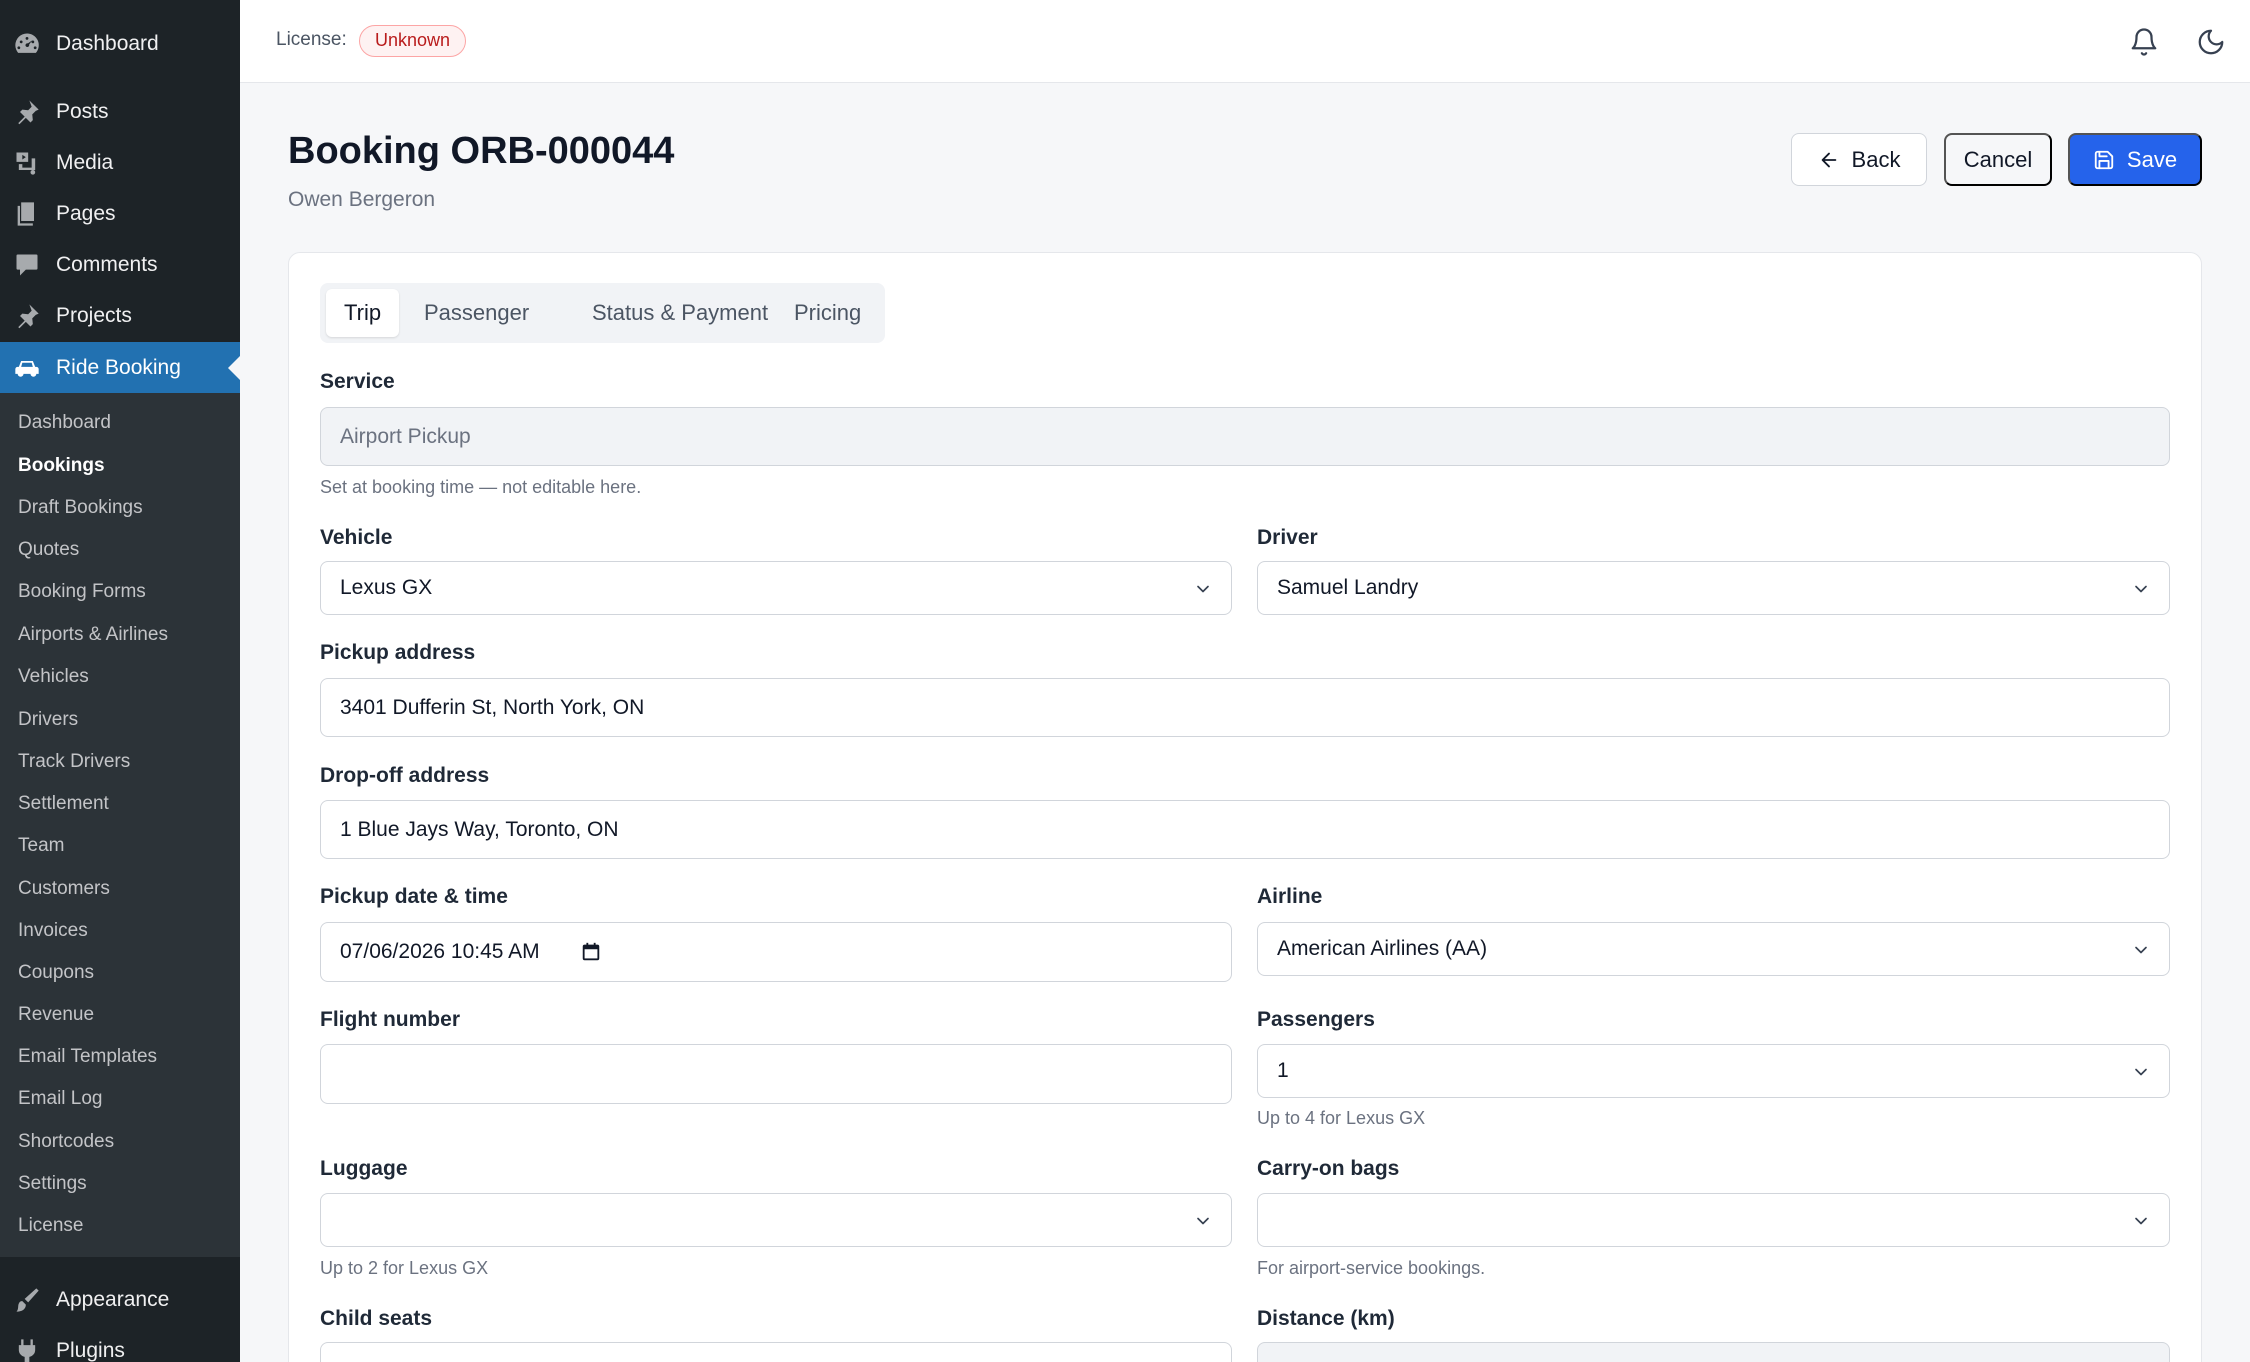  Describe the element at coordinates (1245, 41) in the screenshot. I see `top-bar: License: Unknown` at that location.